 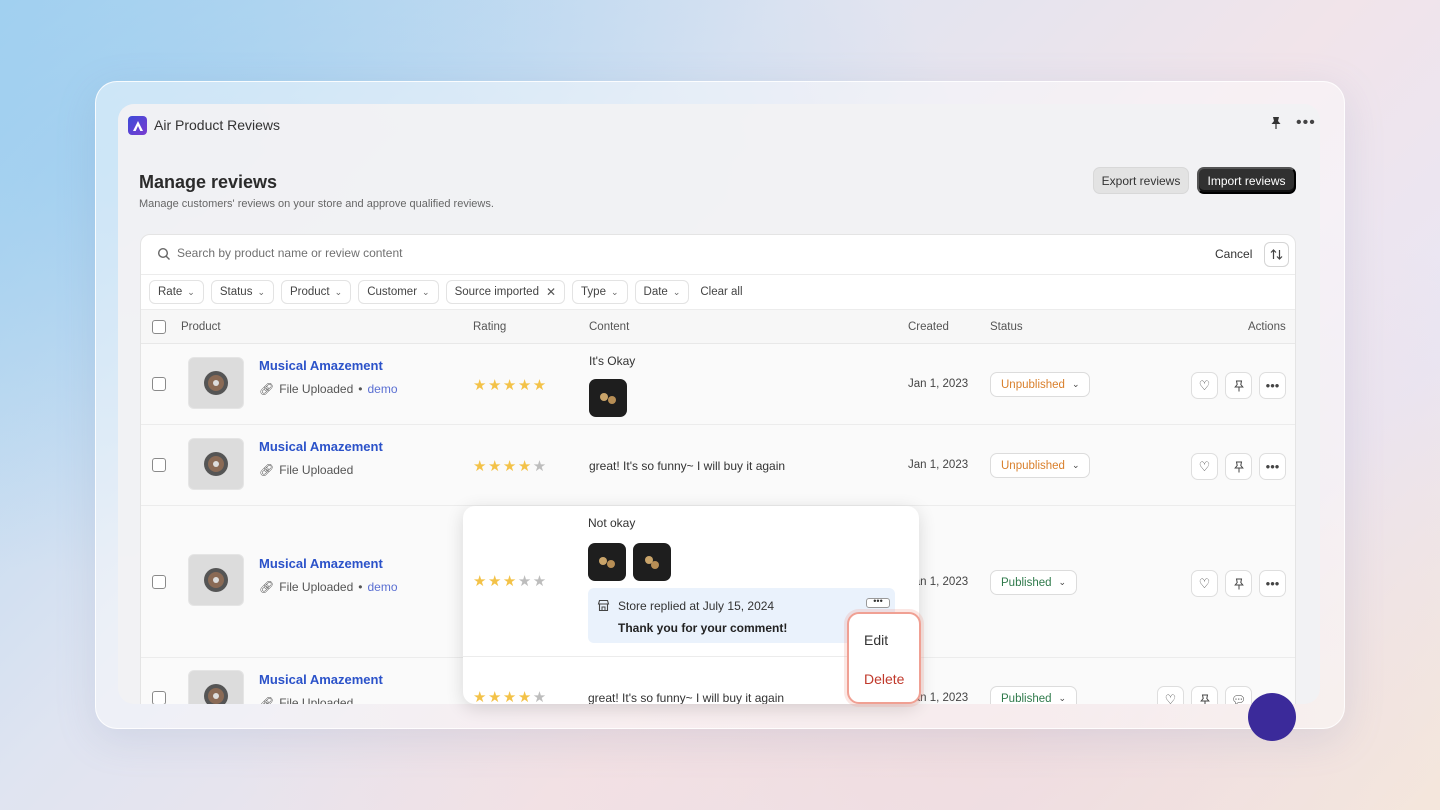 I want to click on filter-date: Date ⌄, so click(x=662, y=292).